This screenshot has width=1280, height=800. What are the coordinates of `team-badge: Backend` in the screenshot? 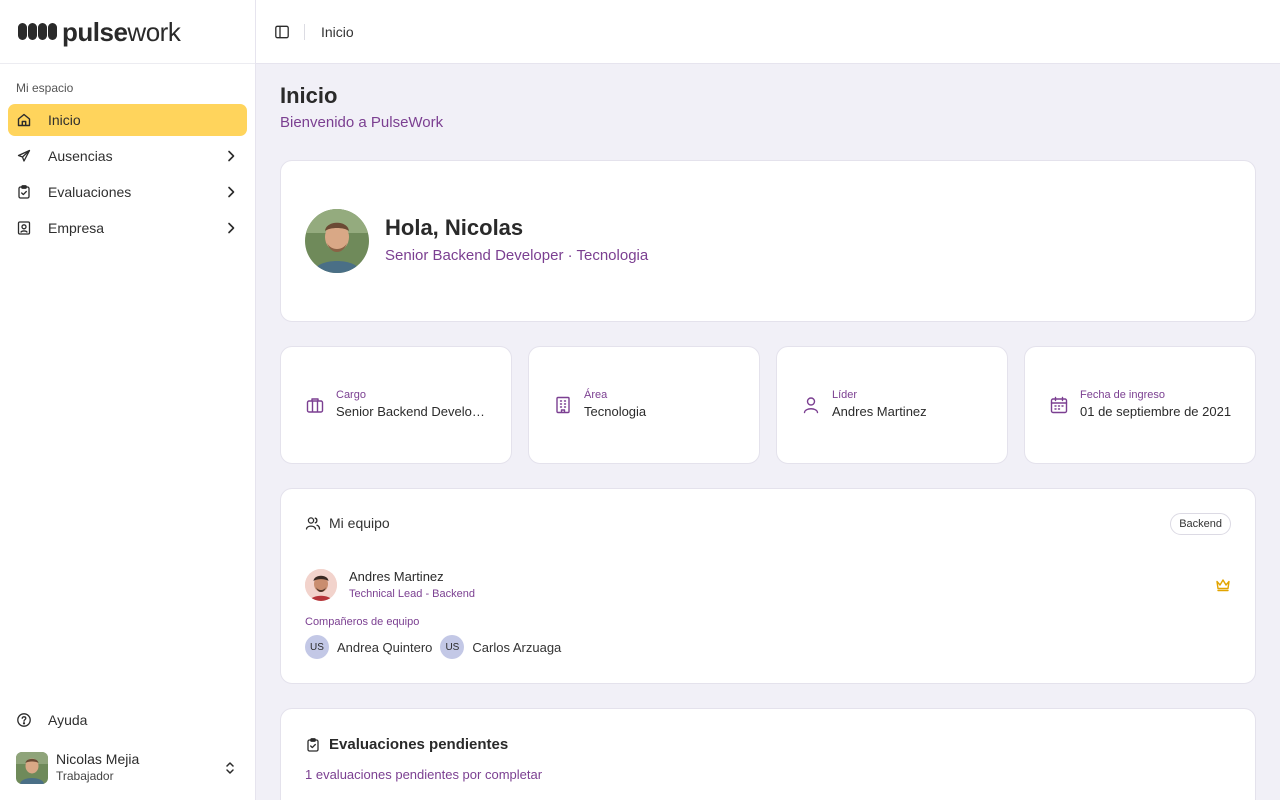 It's located at (1200, 524).